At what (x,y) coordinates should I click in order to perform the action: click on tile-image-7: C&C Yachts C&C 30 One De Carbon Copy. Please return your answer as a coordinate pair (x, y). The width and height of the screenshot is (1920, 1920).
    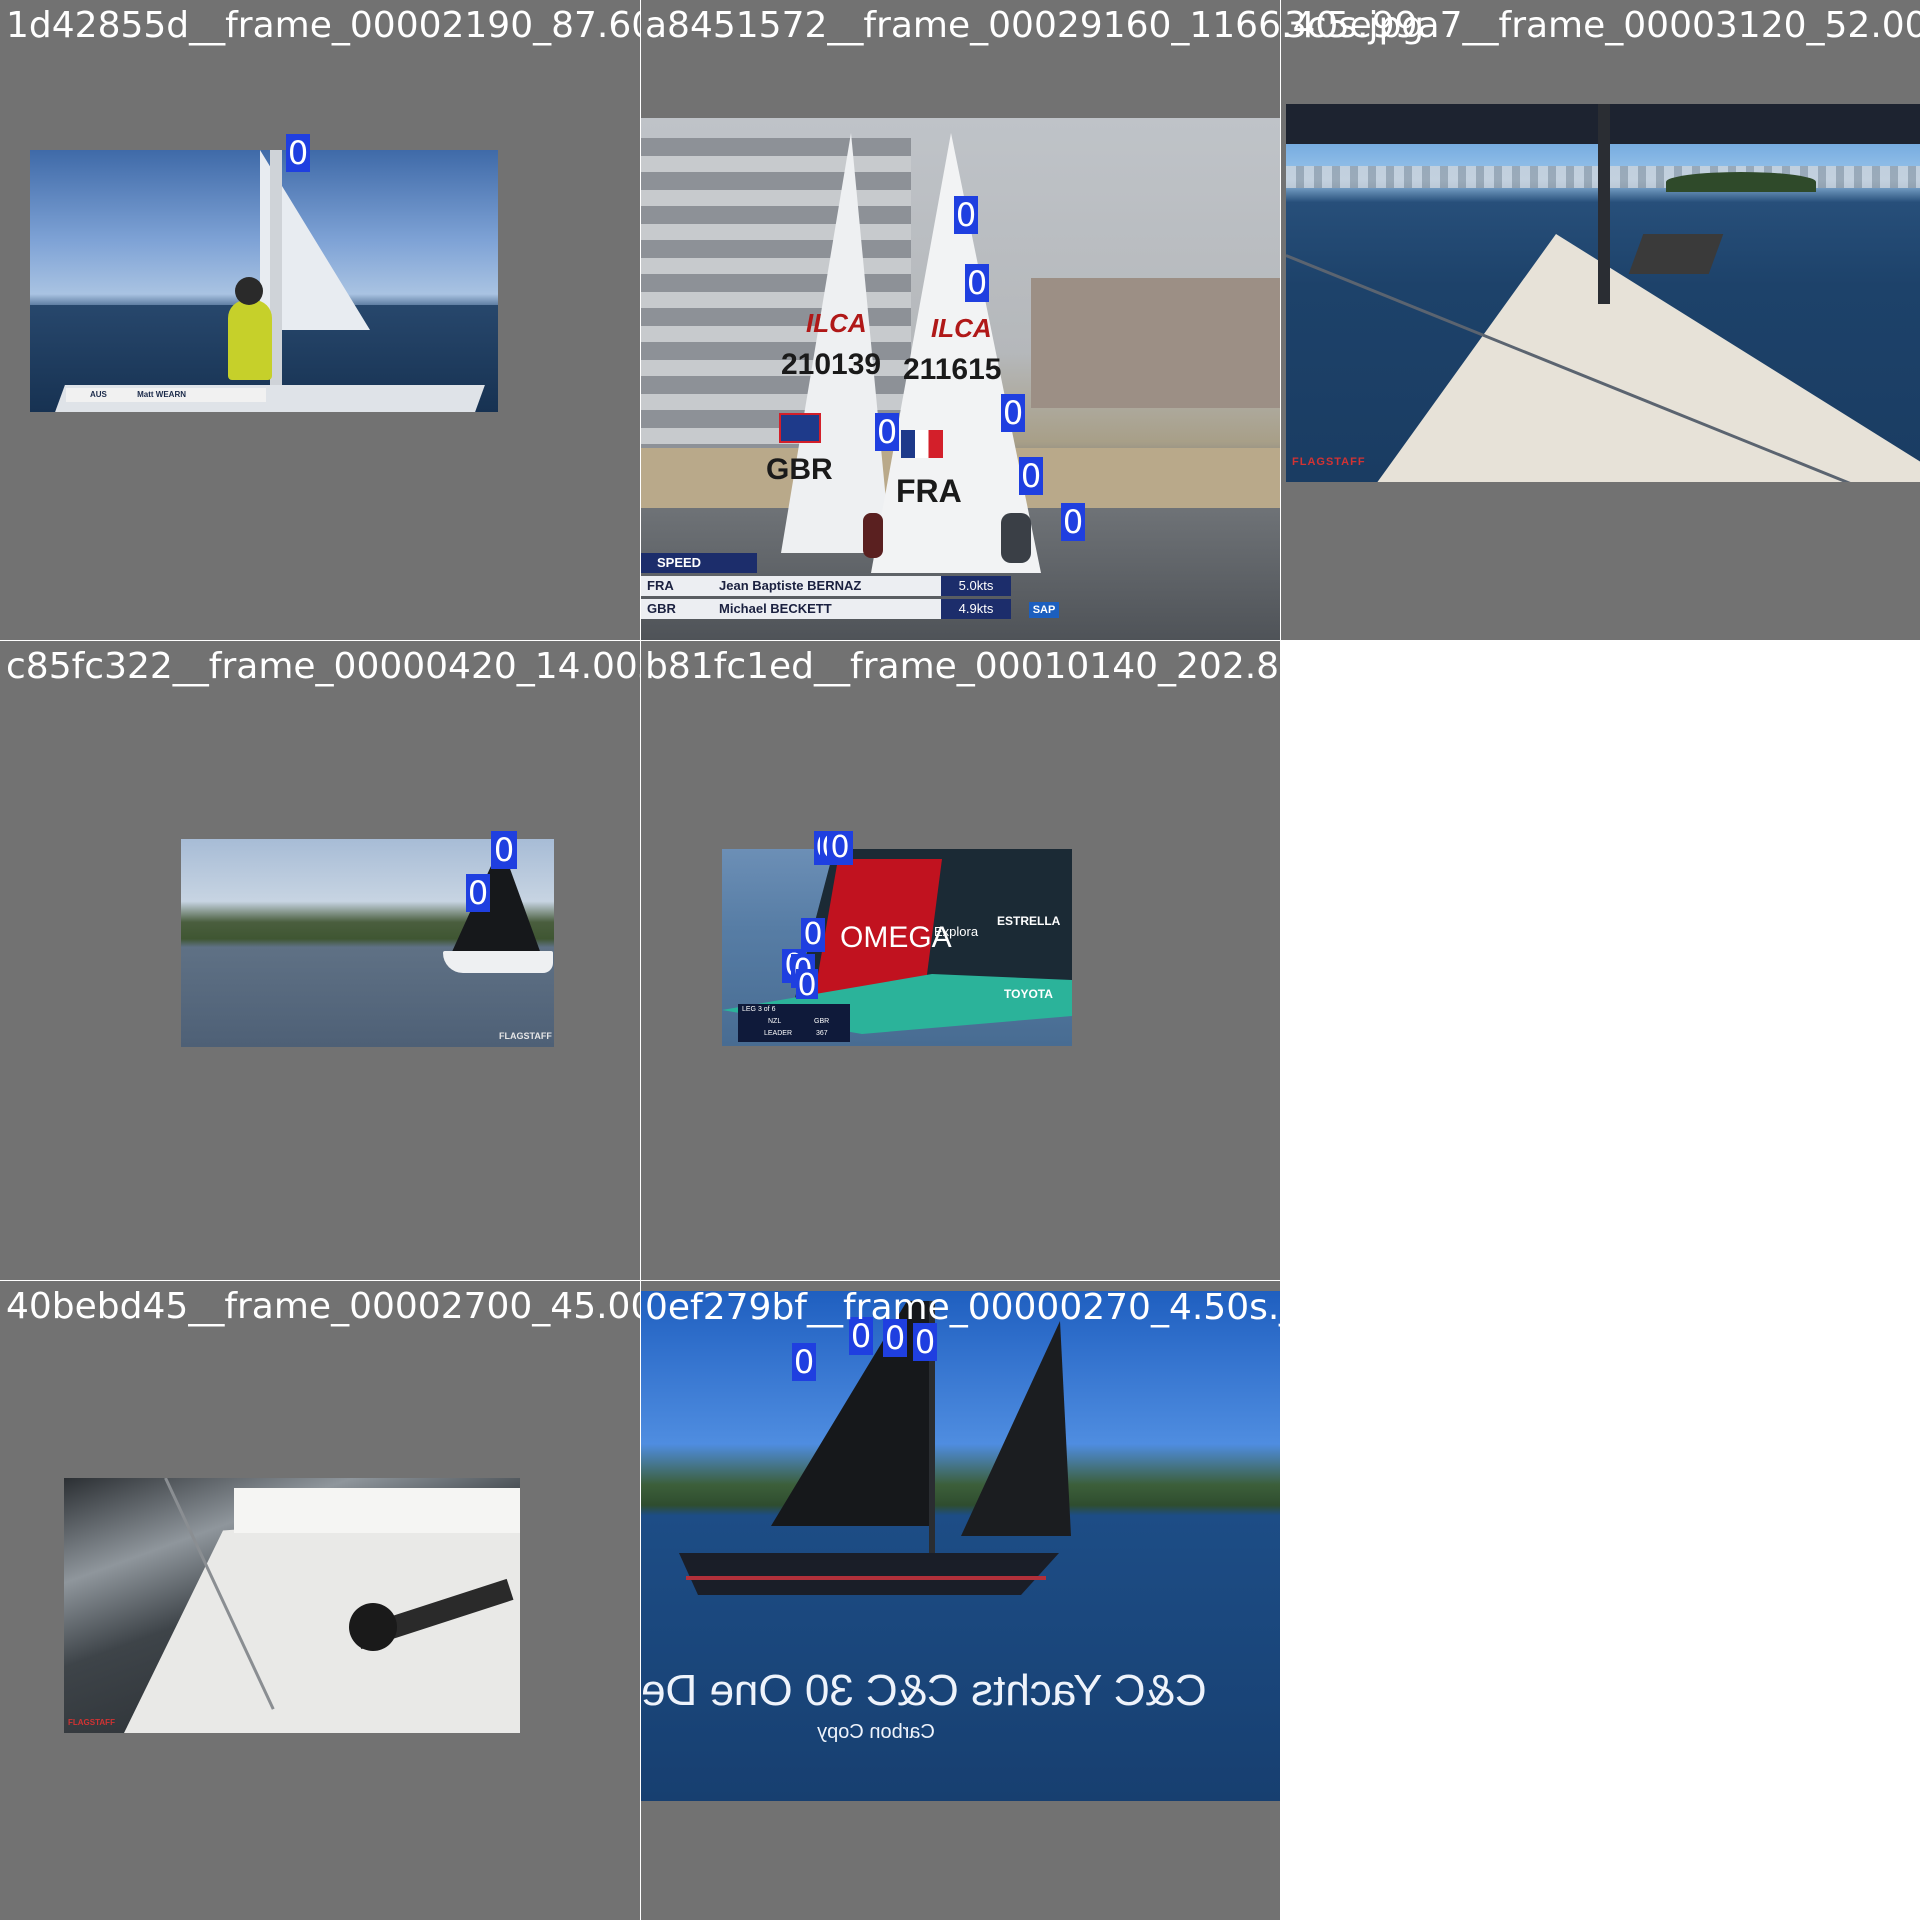
    Looking at the image, I should click on (960, 1546).